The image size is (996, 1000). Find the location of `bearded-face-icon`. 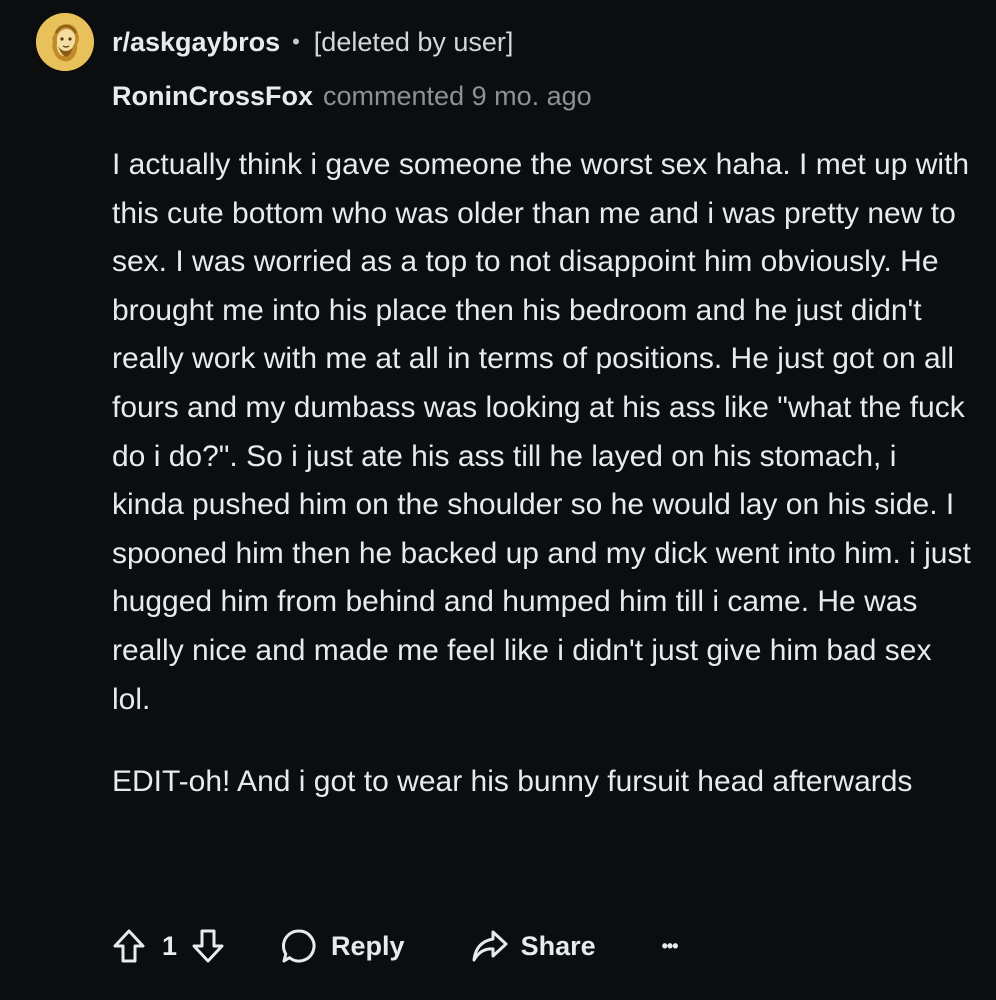

bearded-face-icon is located at coordinates (65, 42).